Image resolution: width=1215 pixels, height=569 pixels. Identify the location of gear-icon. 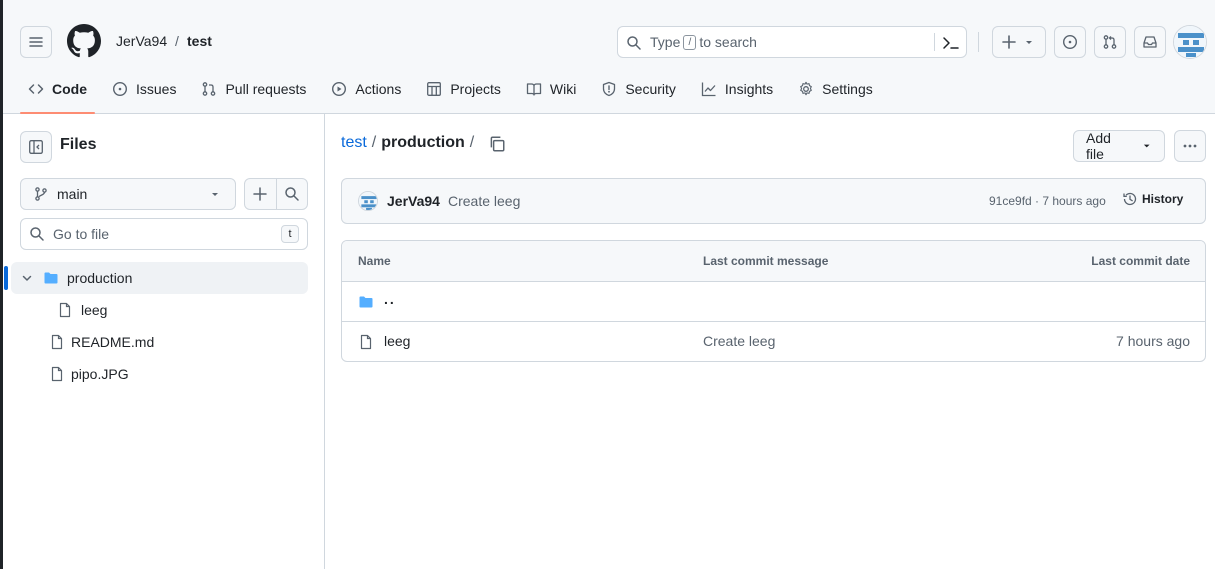
(806, 88).